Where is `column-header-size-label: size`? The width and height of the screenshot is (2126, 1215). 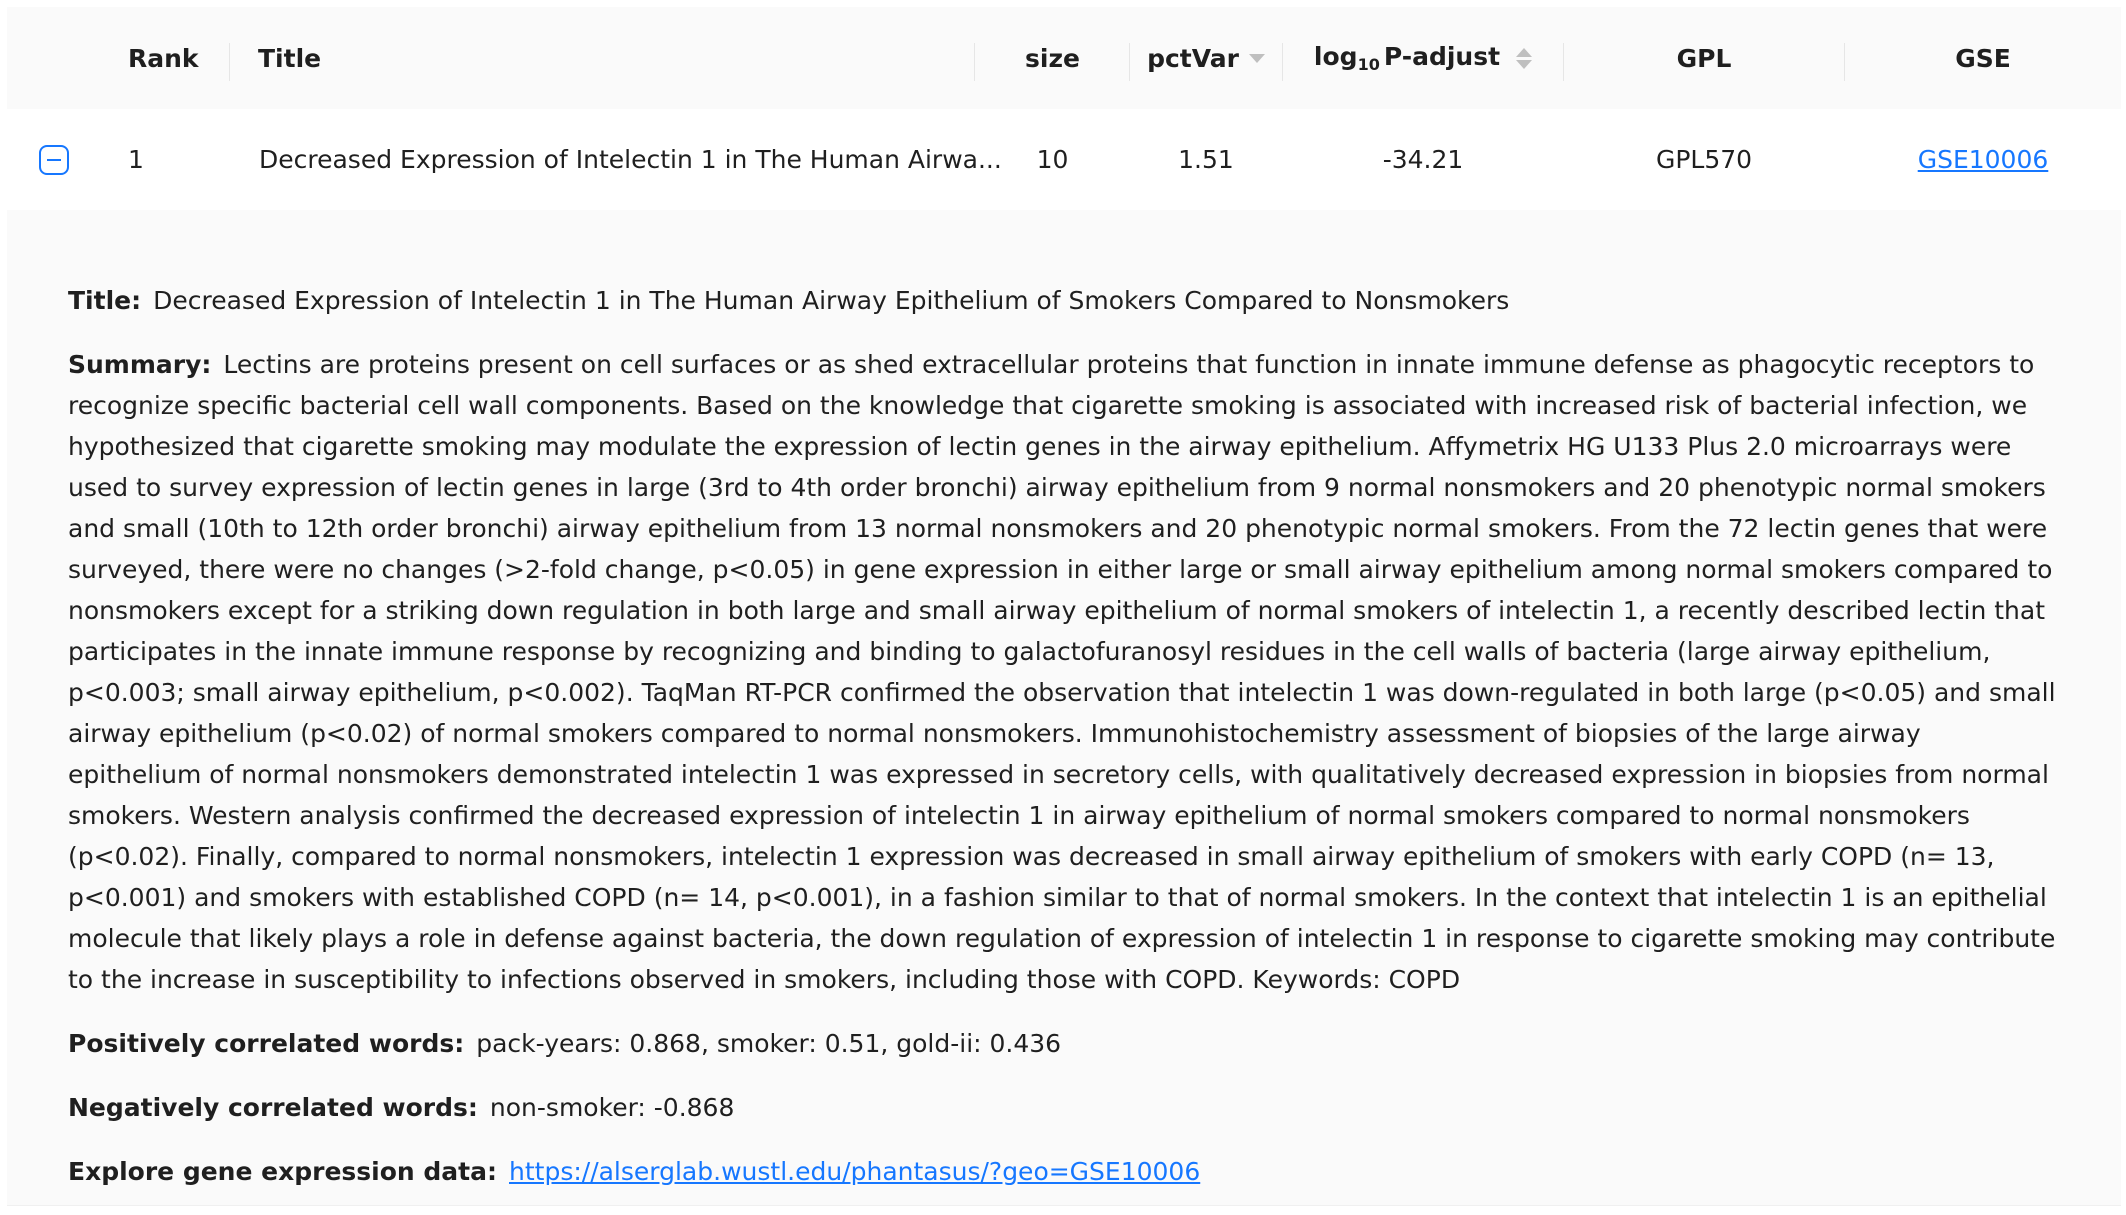 column-header-size-label: size is located at coordinates (1052, 58).